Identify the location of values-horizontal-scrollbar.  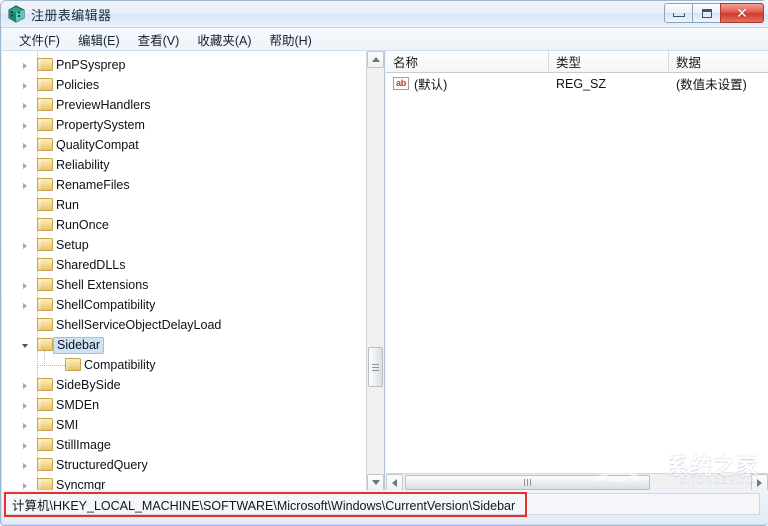
(577, 482).